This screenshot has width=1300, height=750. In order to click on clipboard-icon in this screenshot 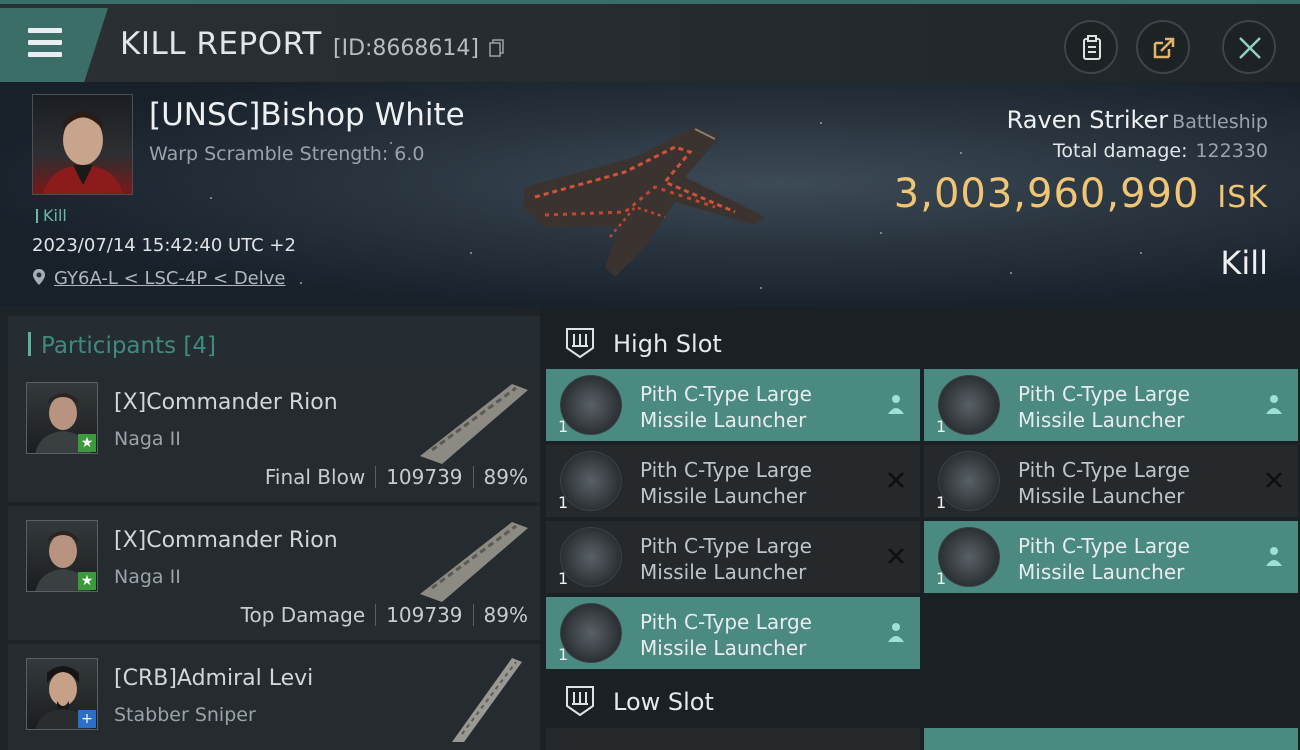, I will do `click(1092, 47)`.